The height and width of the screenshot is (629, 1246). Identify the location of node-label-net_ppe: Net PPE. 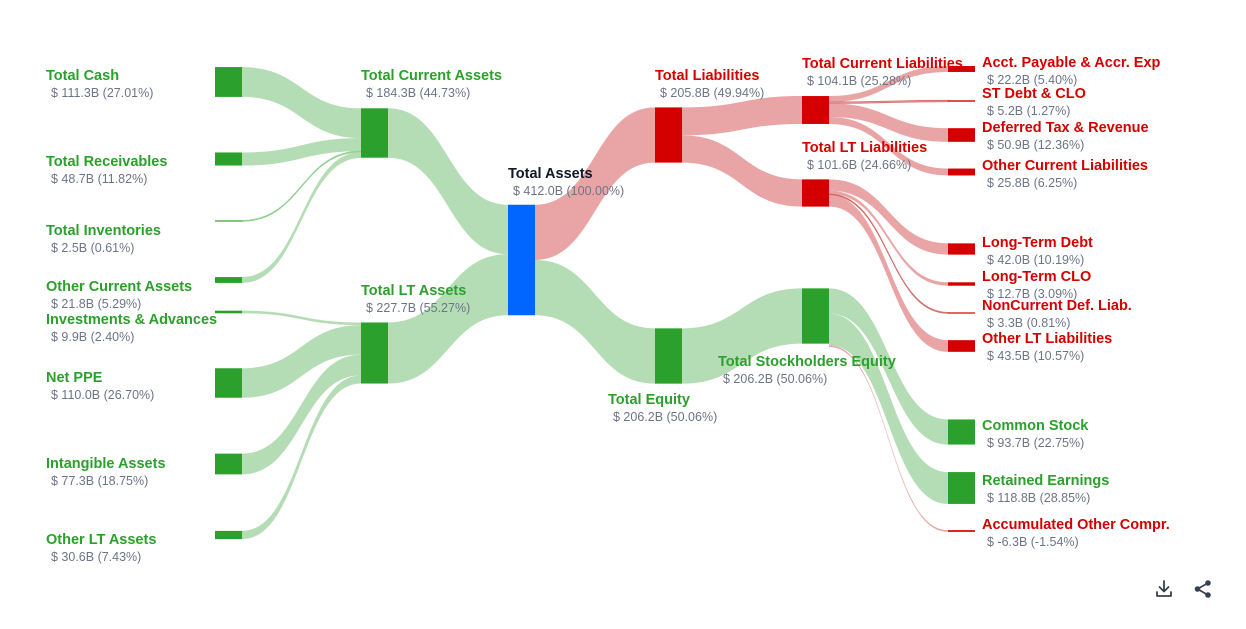
(74, 378).